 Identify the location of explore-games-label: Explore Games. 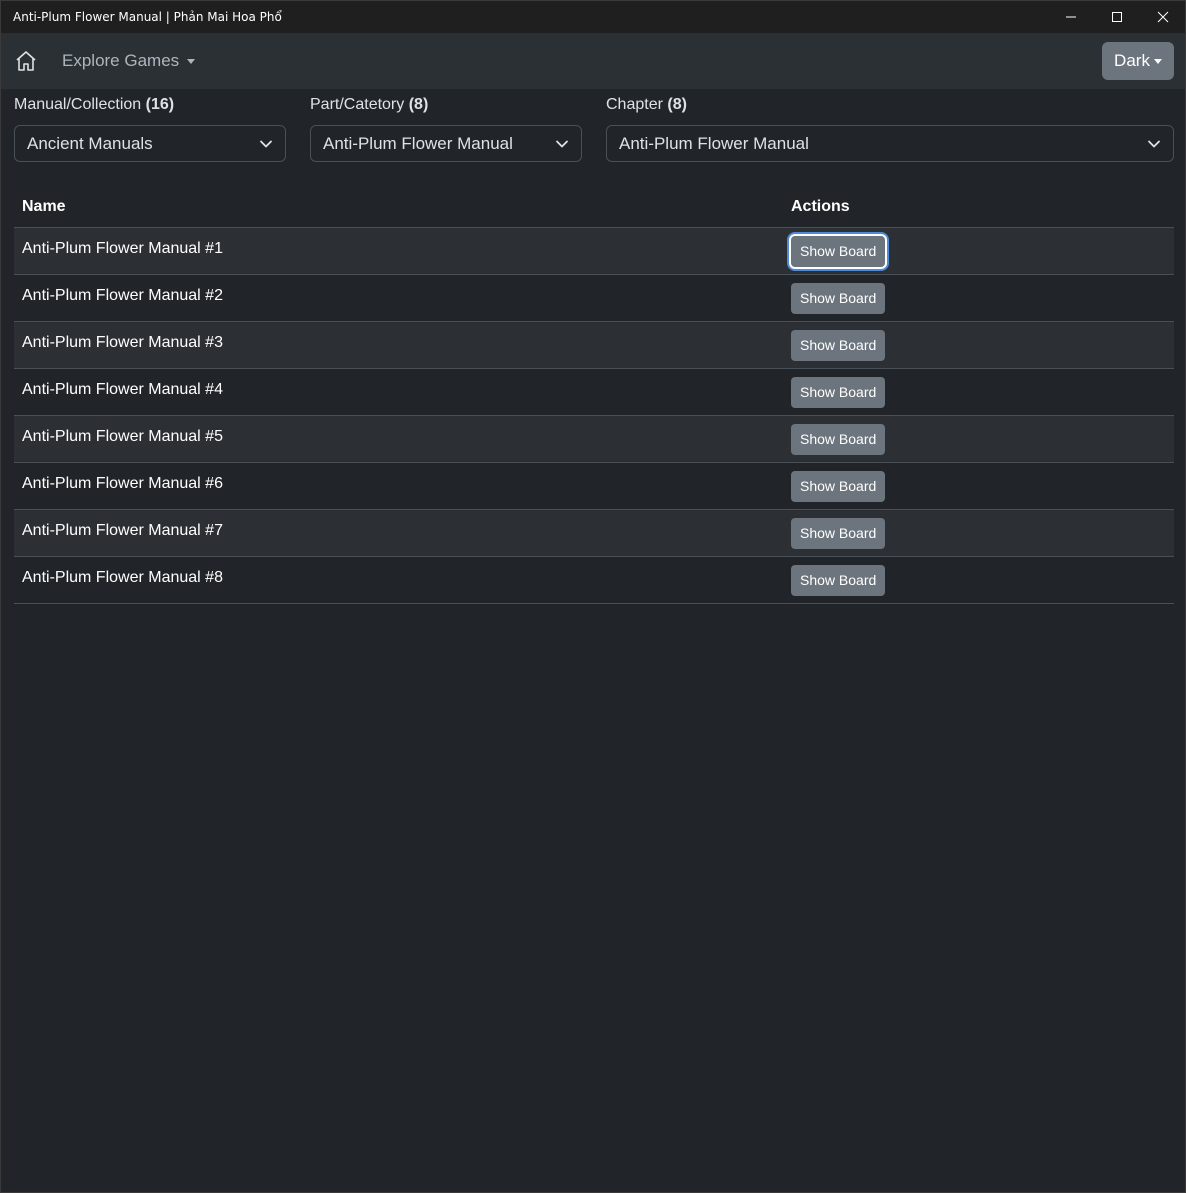
(121, 60).